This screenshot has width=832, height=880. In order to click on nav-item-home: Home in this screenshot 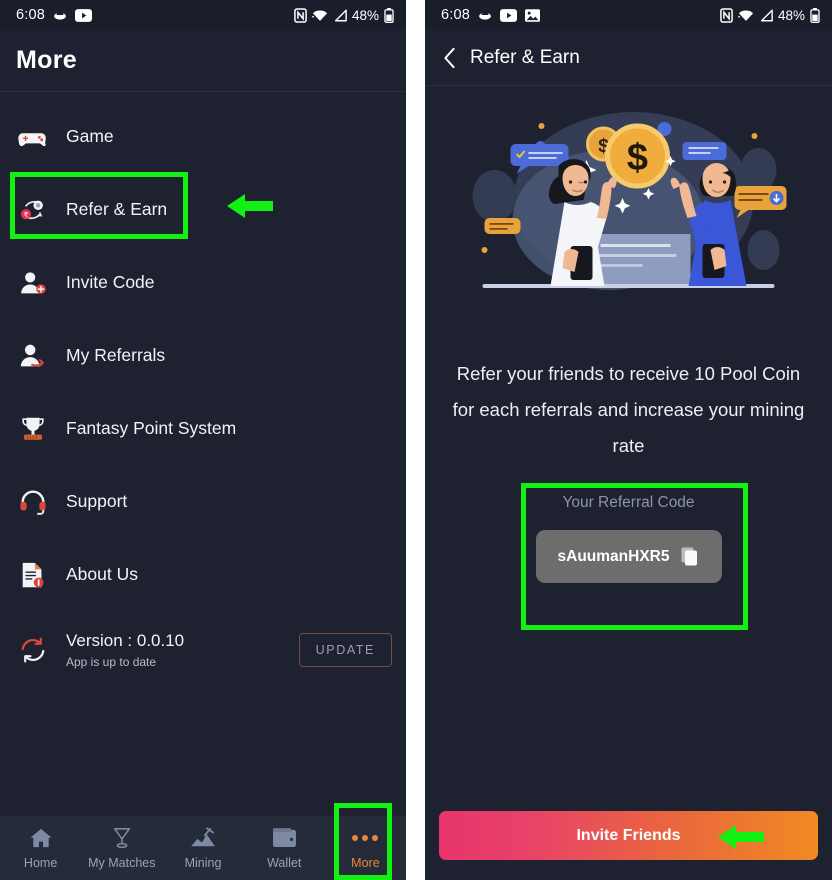, I will do `click(40, 848)`.